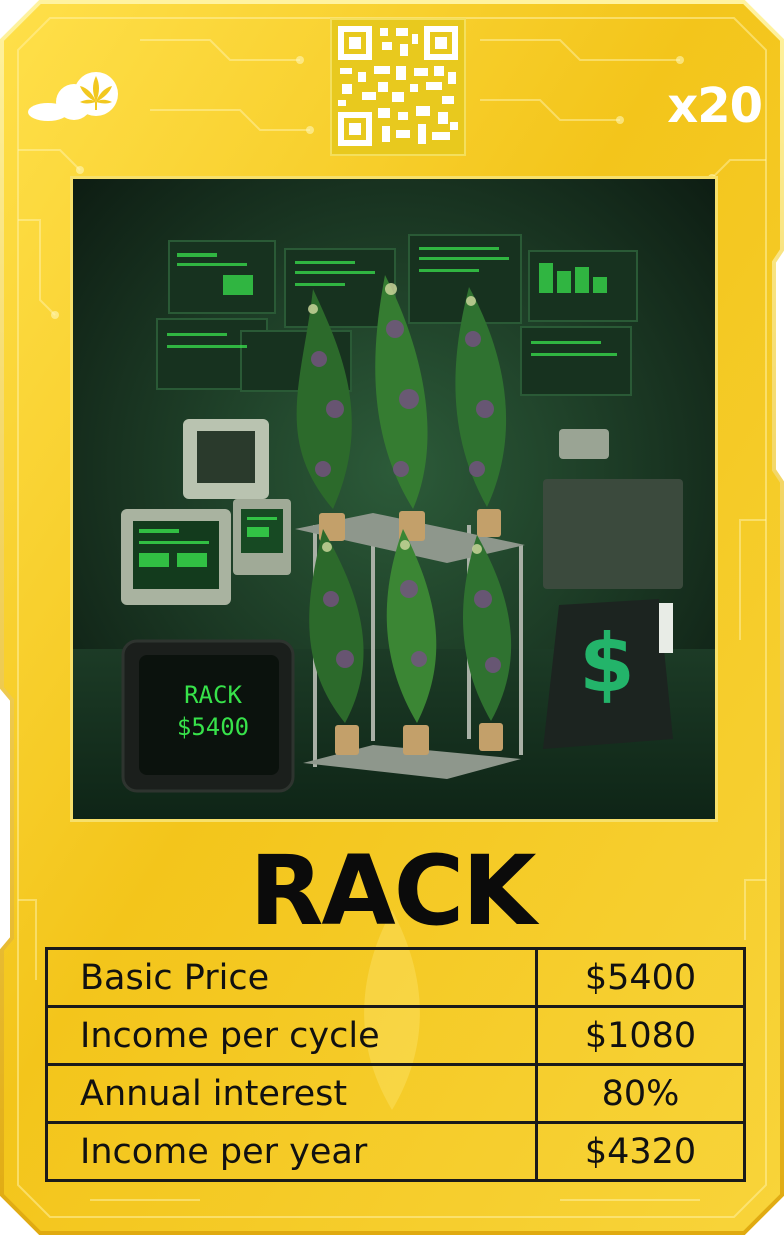  I want to click on dollar-sign-icon: $, so click(607, 663).